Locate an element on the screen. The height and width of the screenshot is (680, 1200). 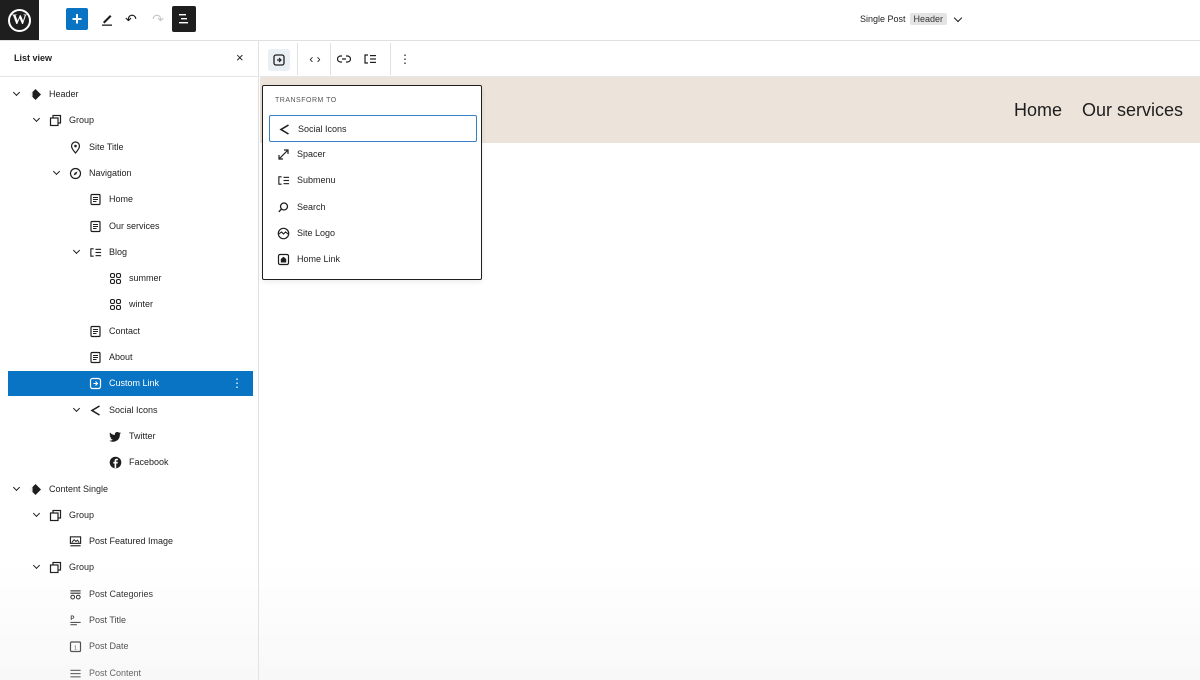
transform-option-label: Home Link is located at coordinates (319, 259).